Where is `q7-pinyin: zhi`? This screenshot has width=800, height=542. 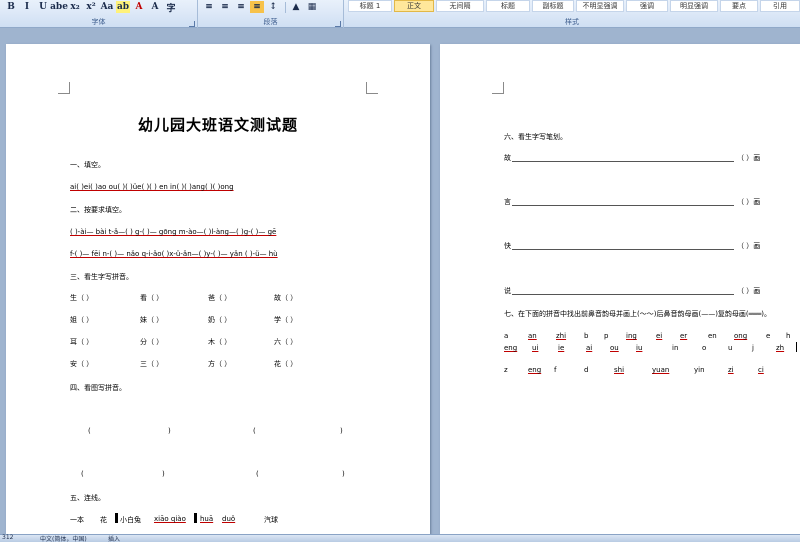 q7-pinyin: zhi is located at coordinates (561, 336).